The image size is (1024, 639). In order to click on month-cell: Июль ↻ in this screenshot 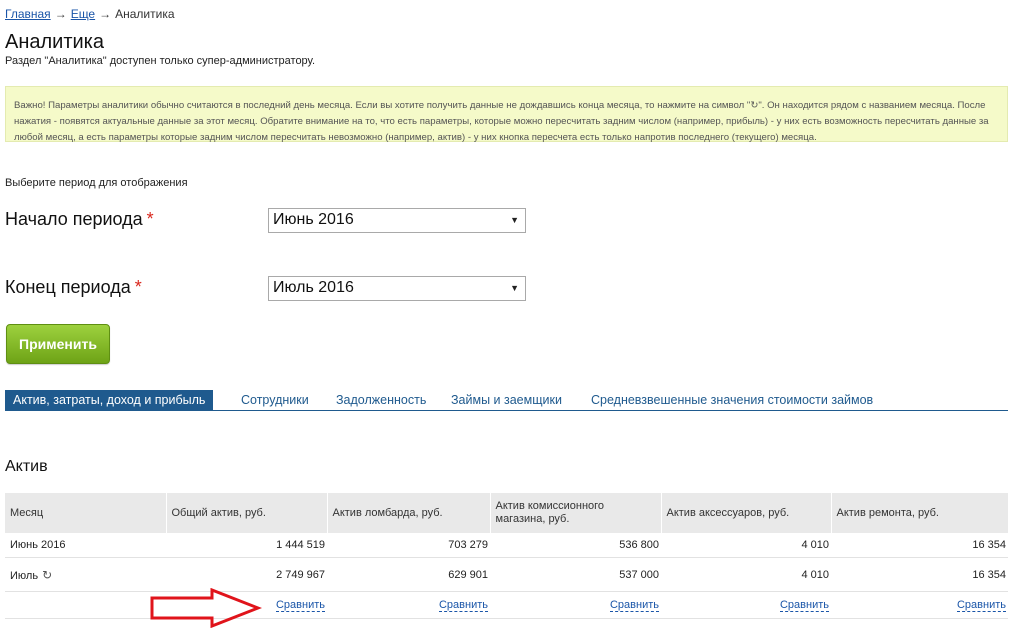, I will do `click(85, 574)`.